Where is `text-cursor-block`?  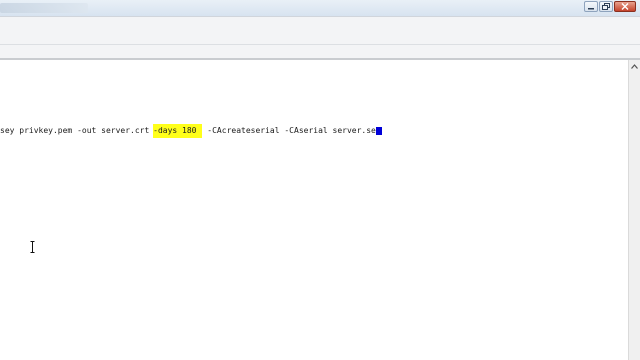
text-cursor-block is located at coordinates (378, 131).